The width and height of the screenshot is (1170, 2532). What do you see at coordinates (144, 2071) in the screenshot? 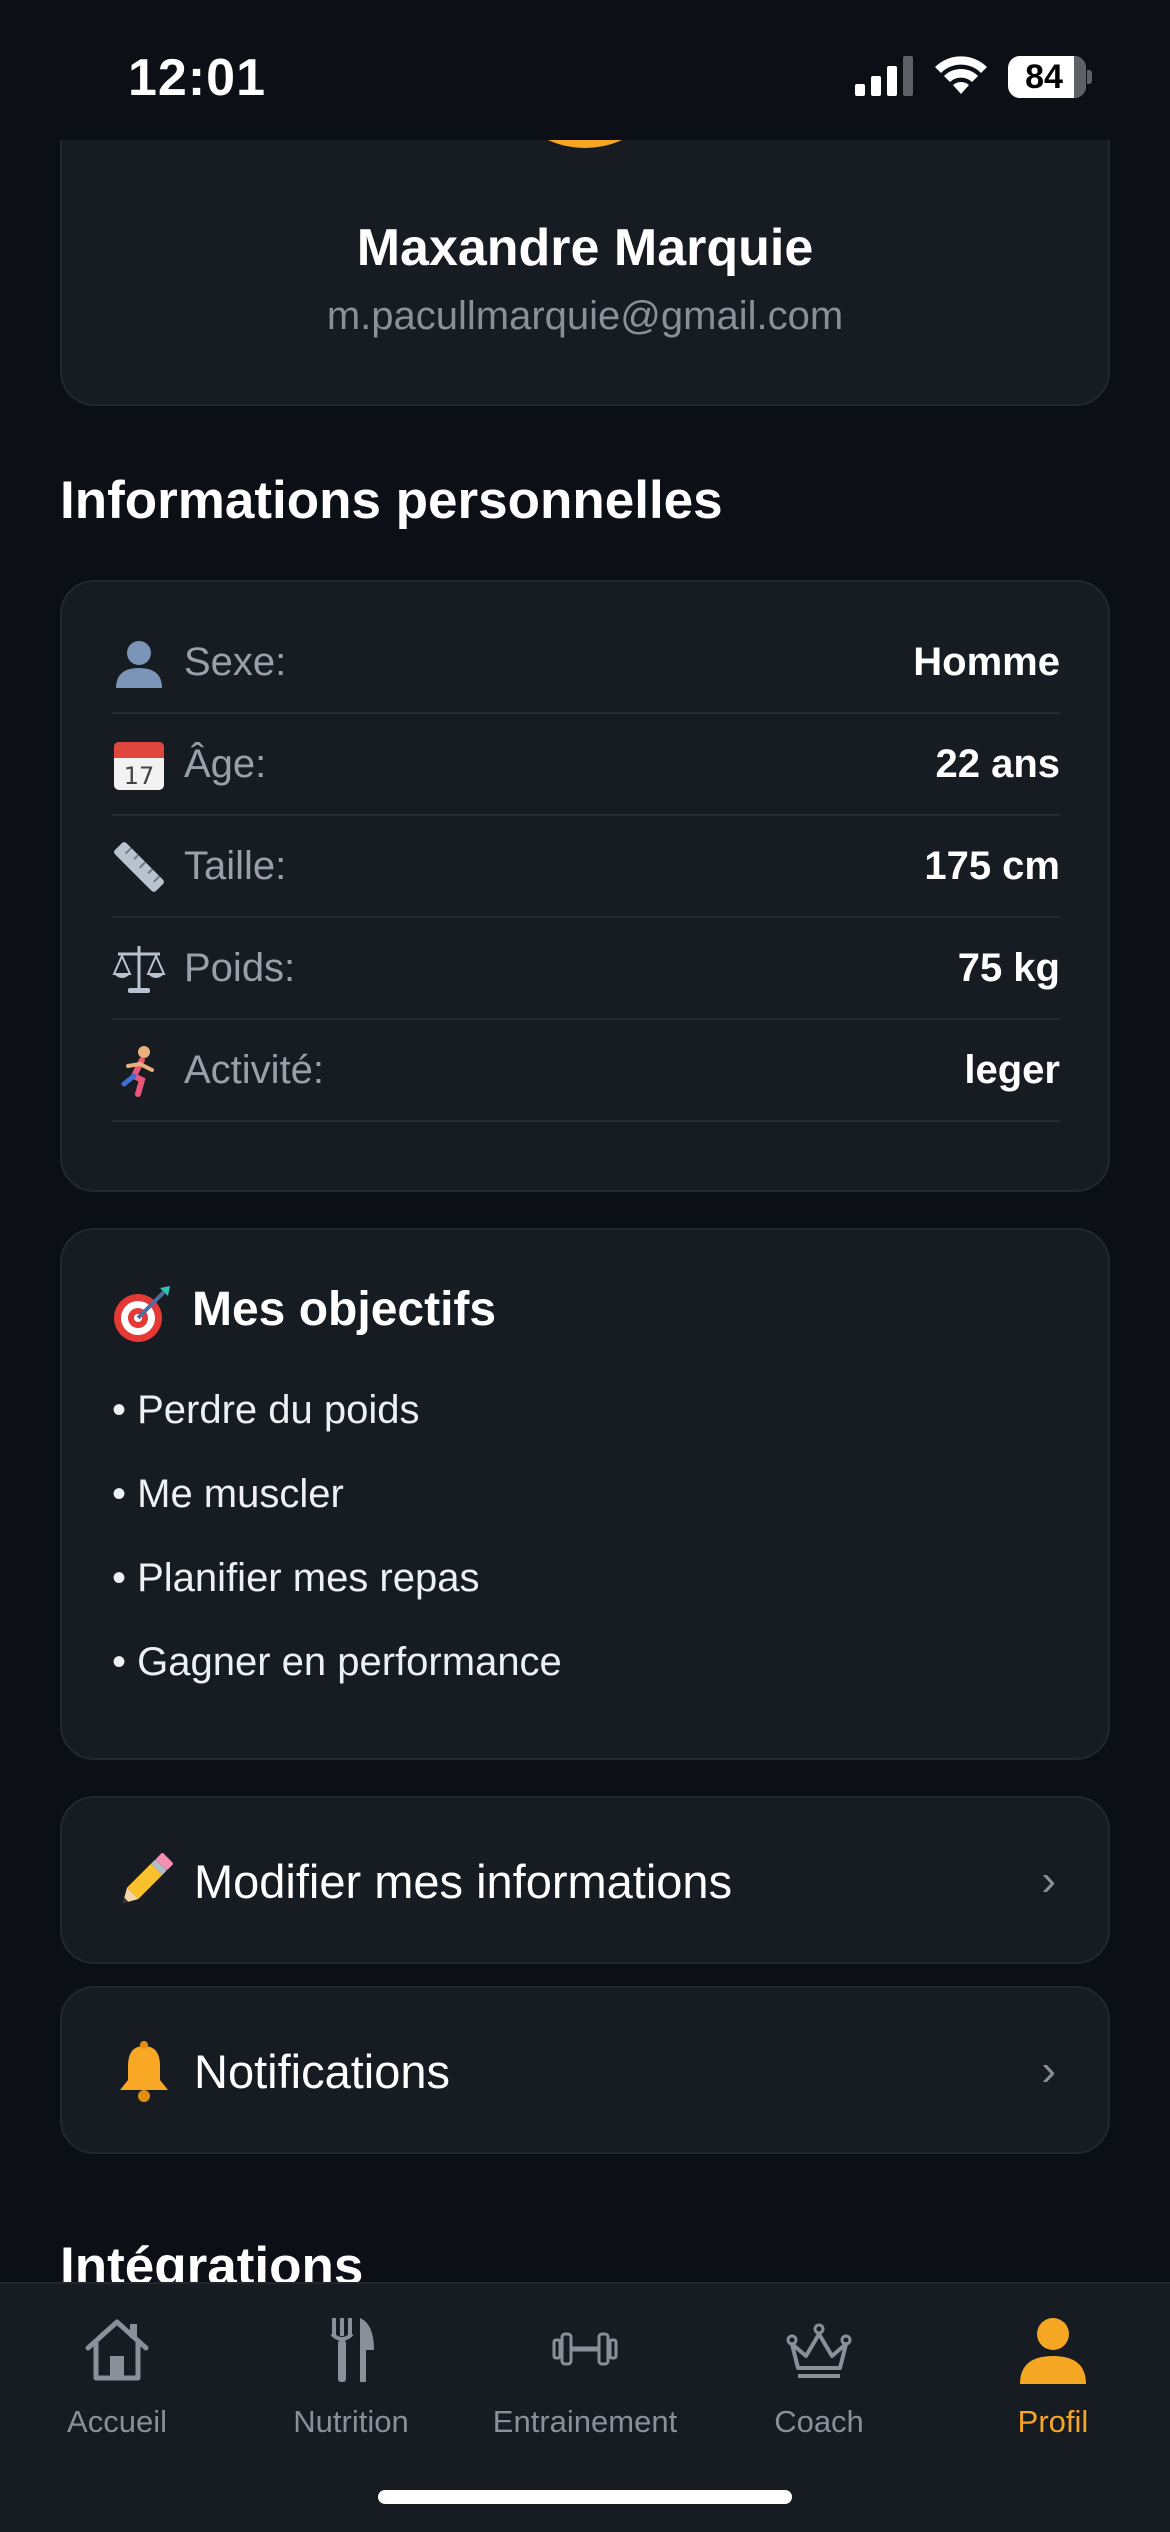
I see `bell-icon` at bounding box center [144, 2071].